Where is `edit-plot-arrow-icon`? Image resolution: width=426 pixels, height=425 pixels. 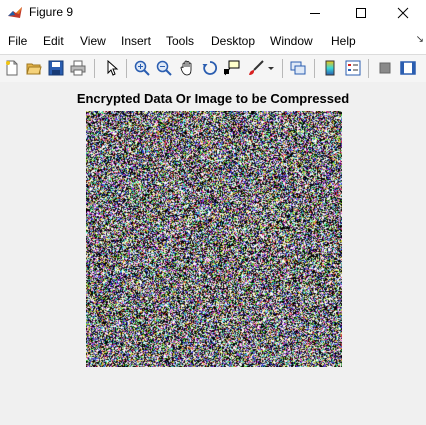
edit-plot-arrow-icon is located at coordinates (113, 68).